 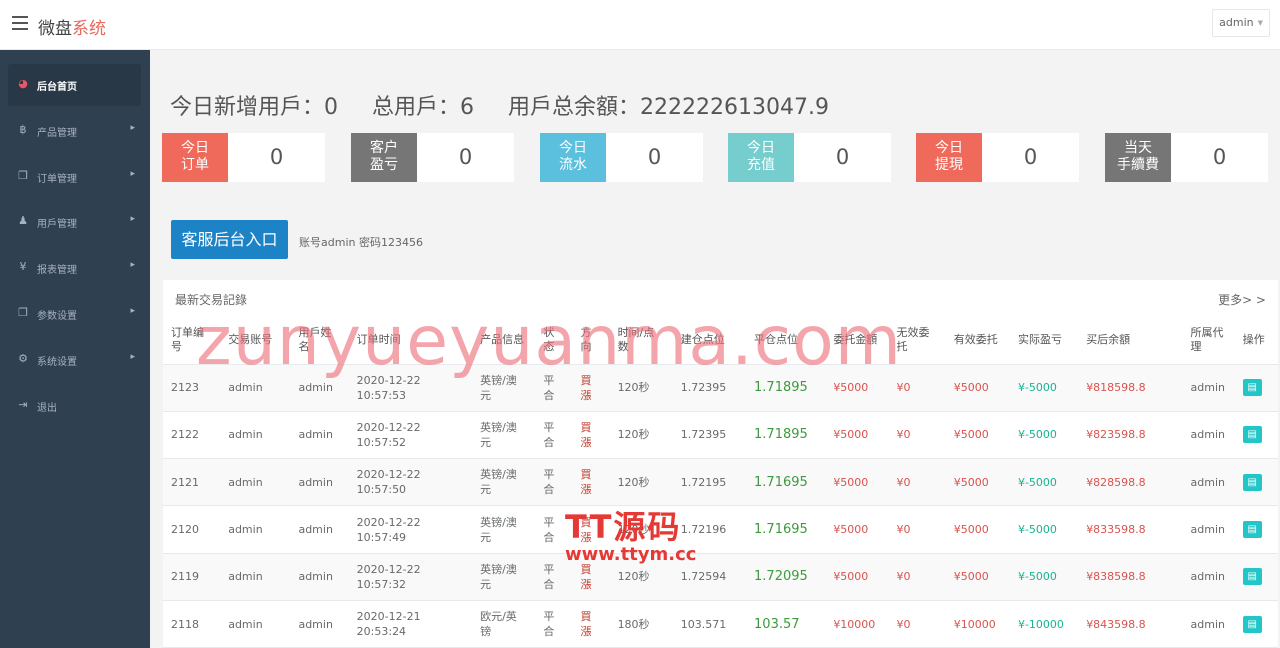 What do you see at coordinates (192, 341) in the screenshot?
I see `col-header: 订单编号` at bounding box center [192, 341].